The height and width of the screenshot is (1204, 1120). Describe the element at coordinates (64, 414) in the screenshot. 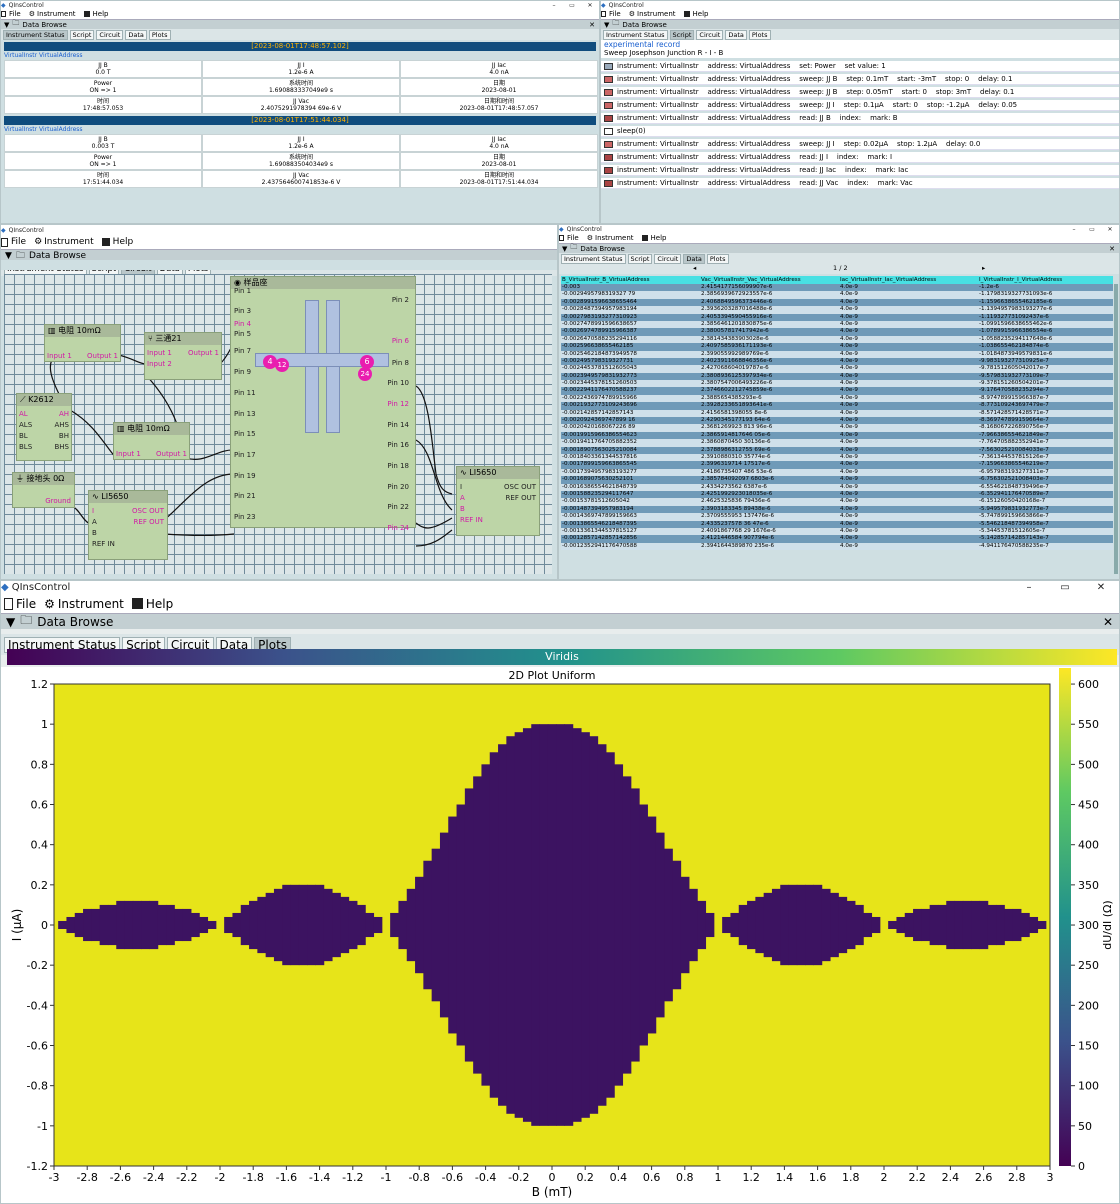

I see `k2612-ah: AH` at that location.